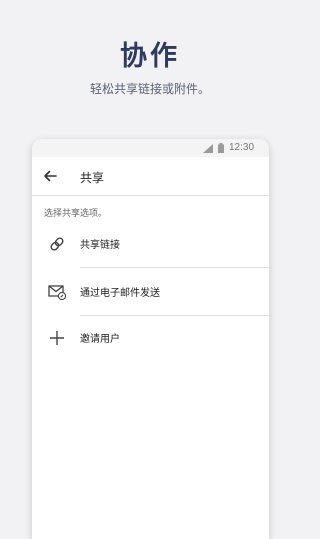  What do you see at coordinates (221, 148) in the screenshot?
I see `battery-icon` at bounding box center [221, 148].